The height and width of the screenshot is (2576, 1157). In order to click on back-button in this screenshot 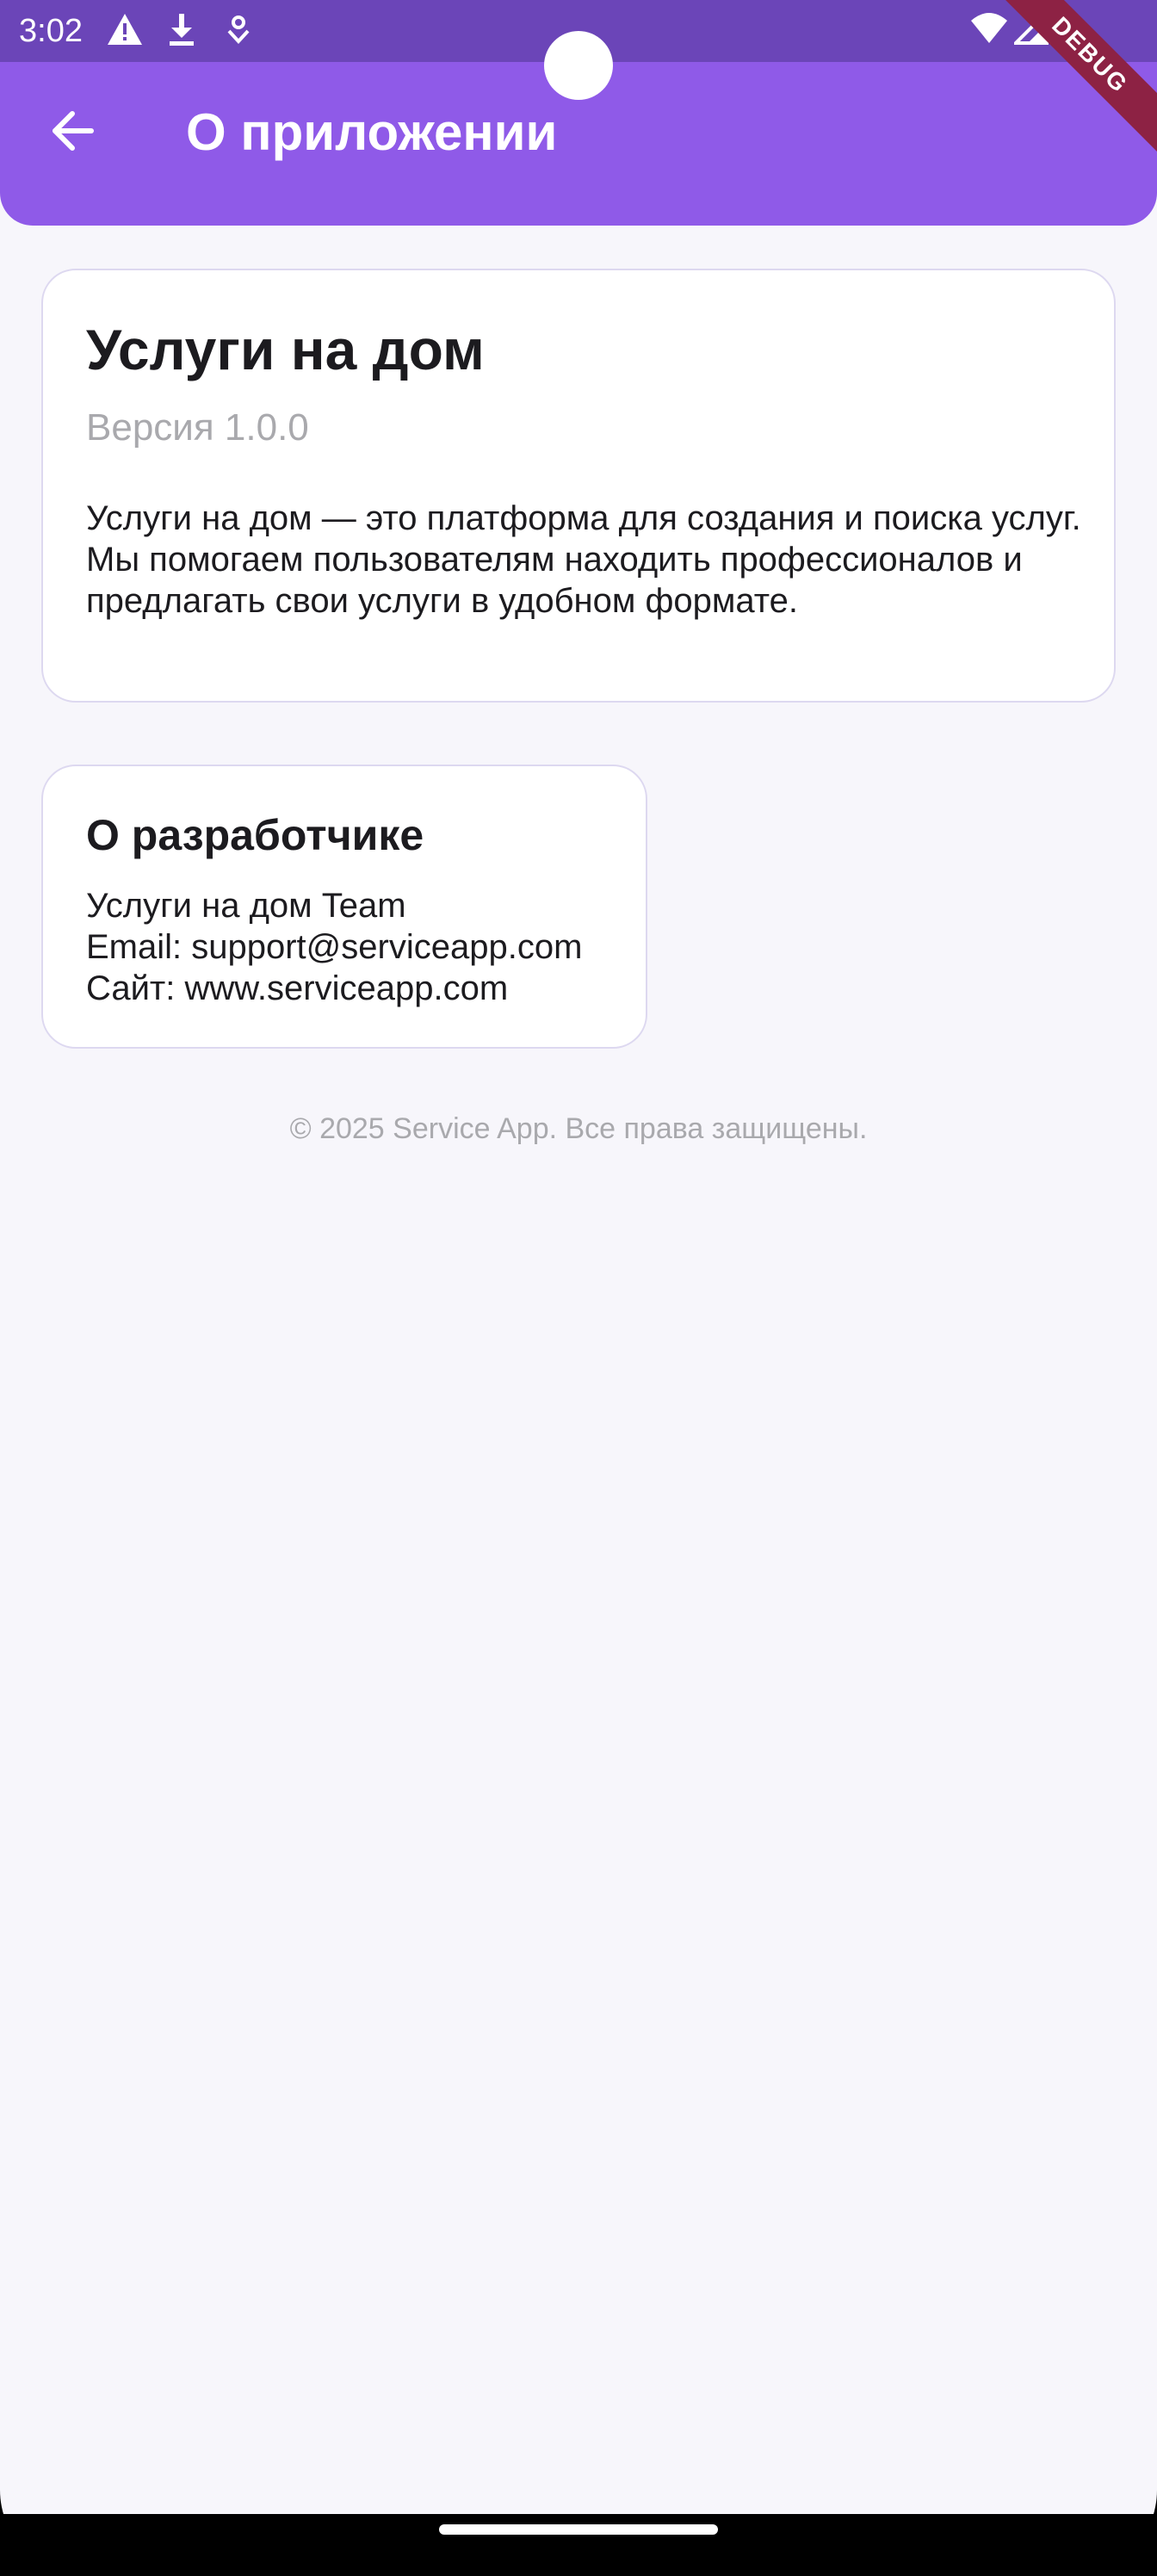, I will do `click(72, 133)`.